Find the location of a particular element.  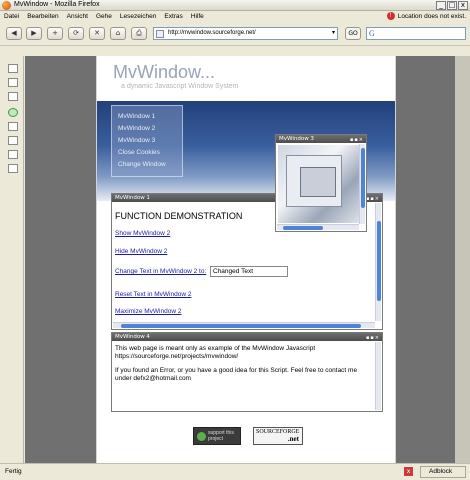

mvwindow-3-screenshot is located at coordinates (319, 184).